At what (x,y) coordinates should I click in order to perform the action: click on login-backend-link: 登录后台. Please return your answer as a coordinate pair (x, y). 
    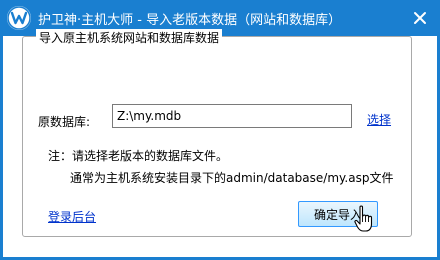
    Looking at the image, I should click on (72, 216).